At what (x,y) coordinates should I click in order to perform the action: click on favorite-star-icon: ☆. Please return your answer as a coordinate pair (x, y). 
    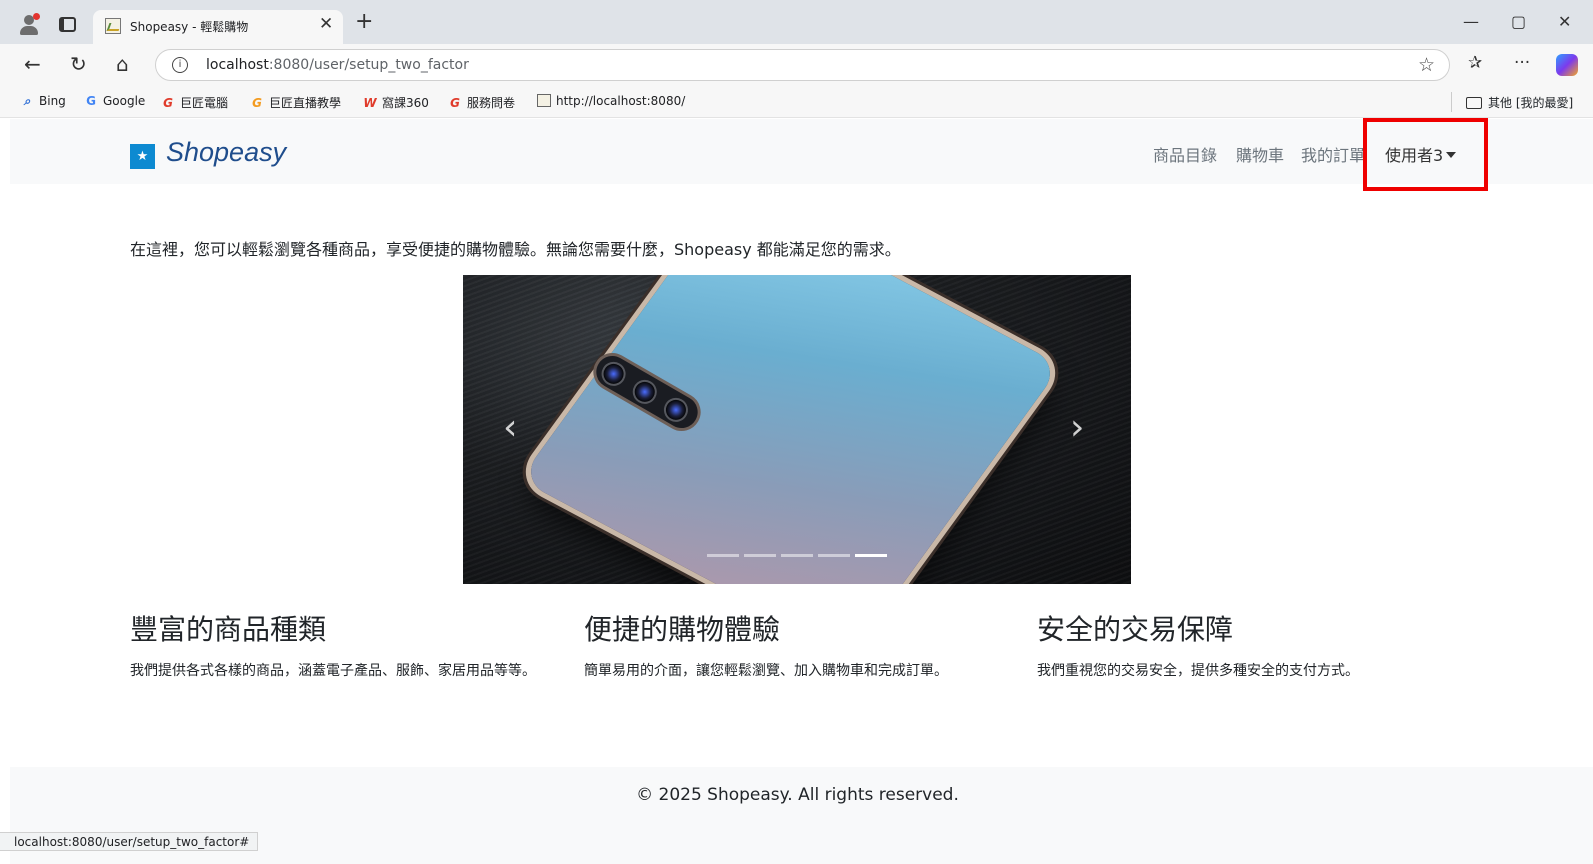
    Looking at the image, I should click on (1426, 65).